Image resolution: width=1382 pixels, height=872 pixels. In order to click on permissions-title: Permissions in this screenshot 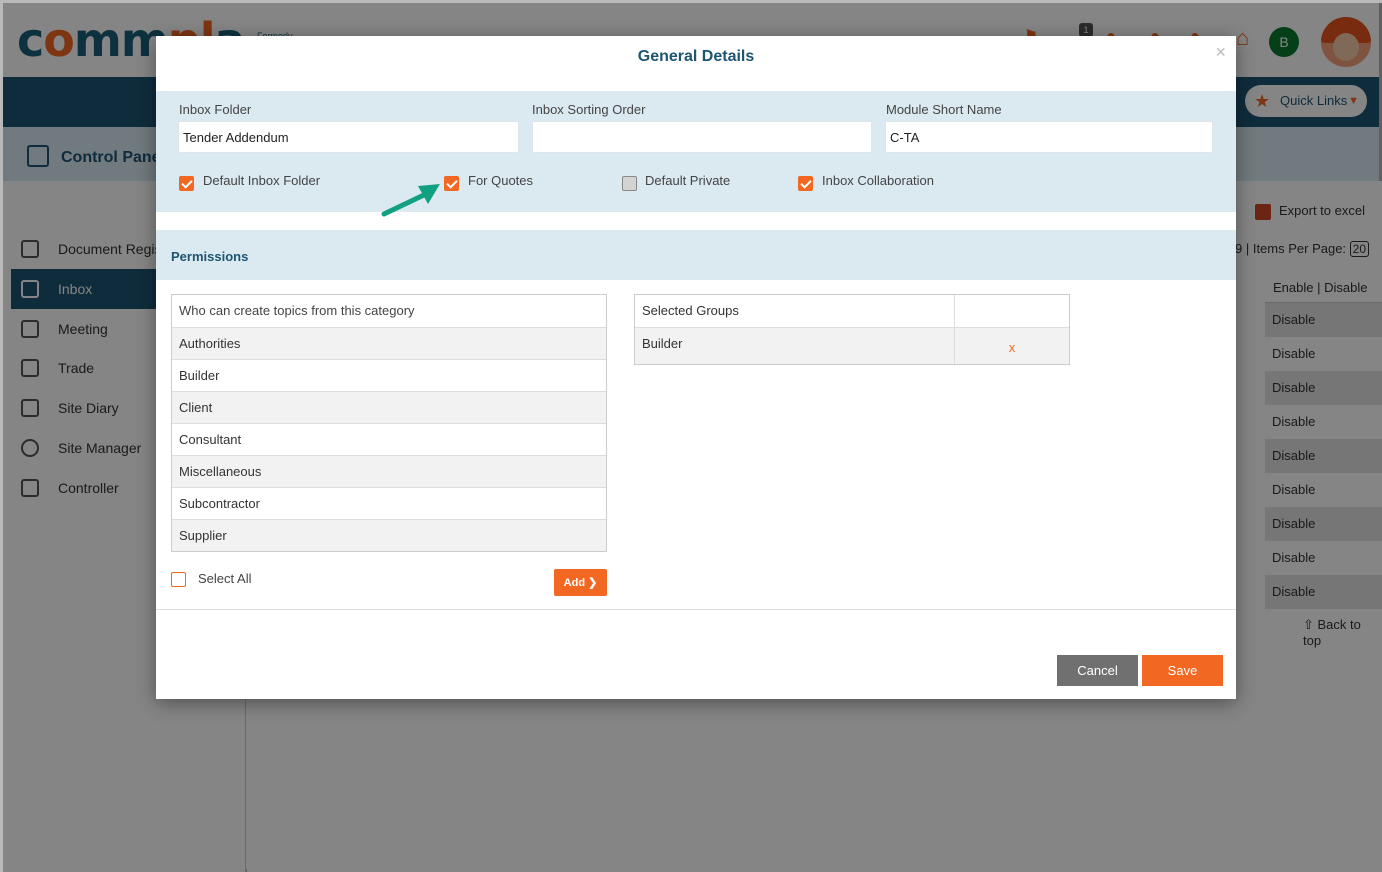, I will do `click(210, 256)`.